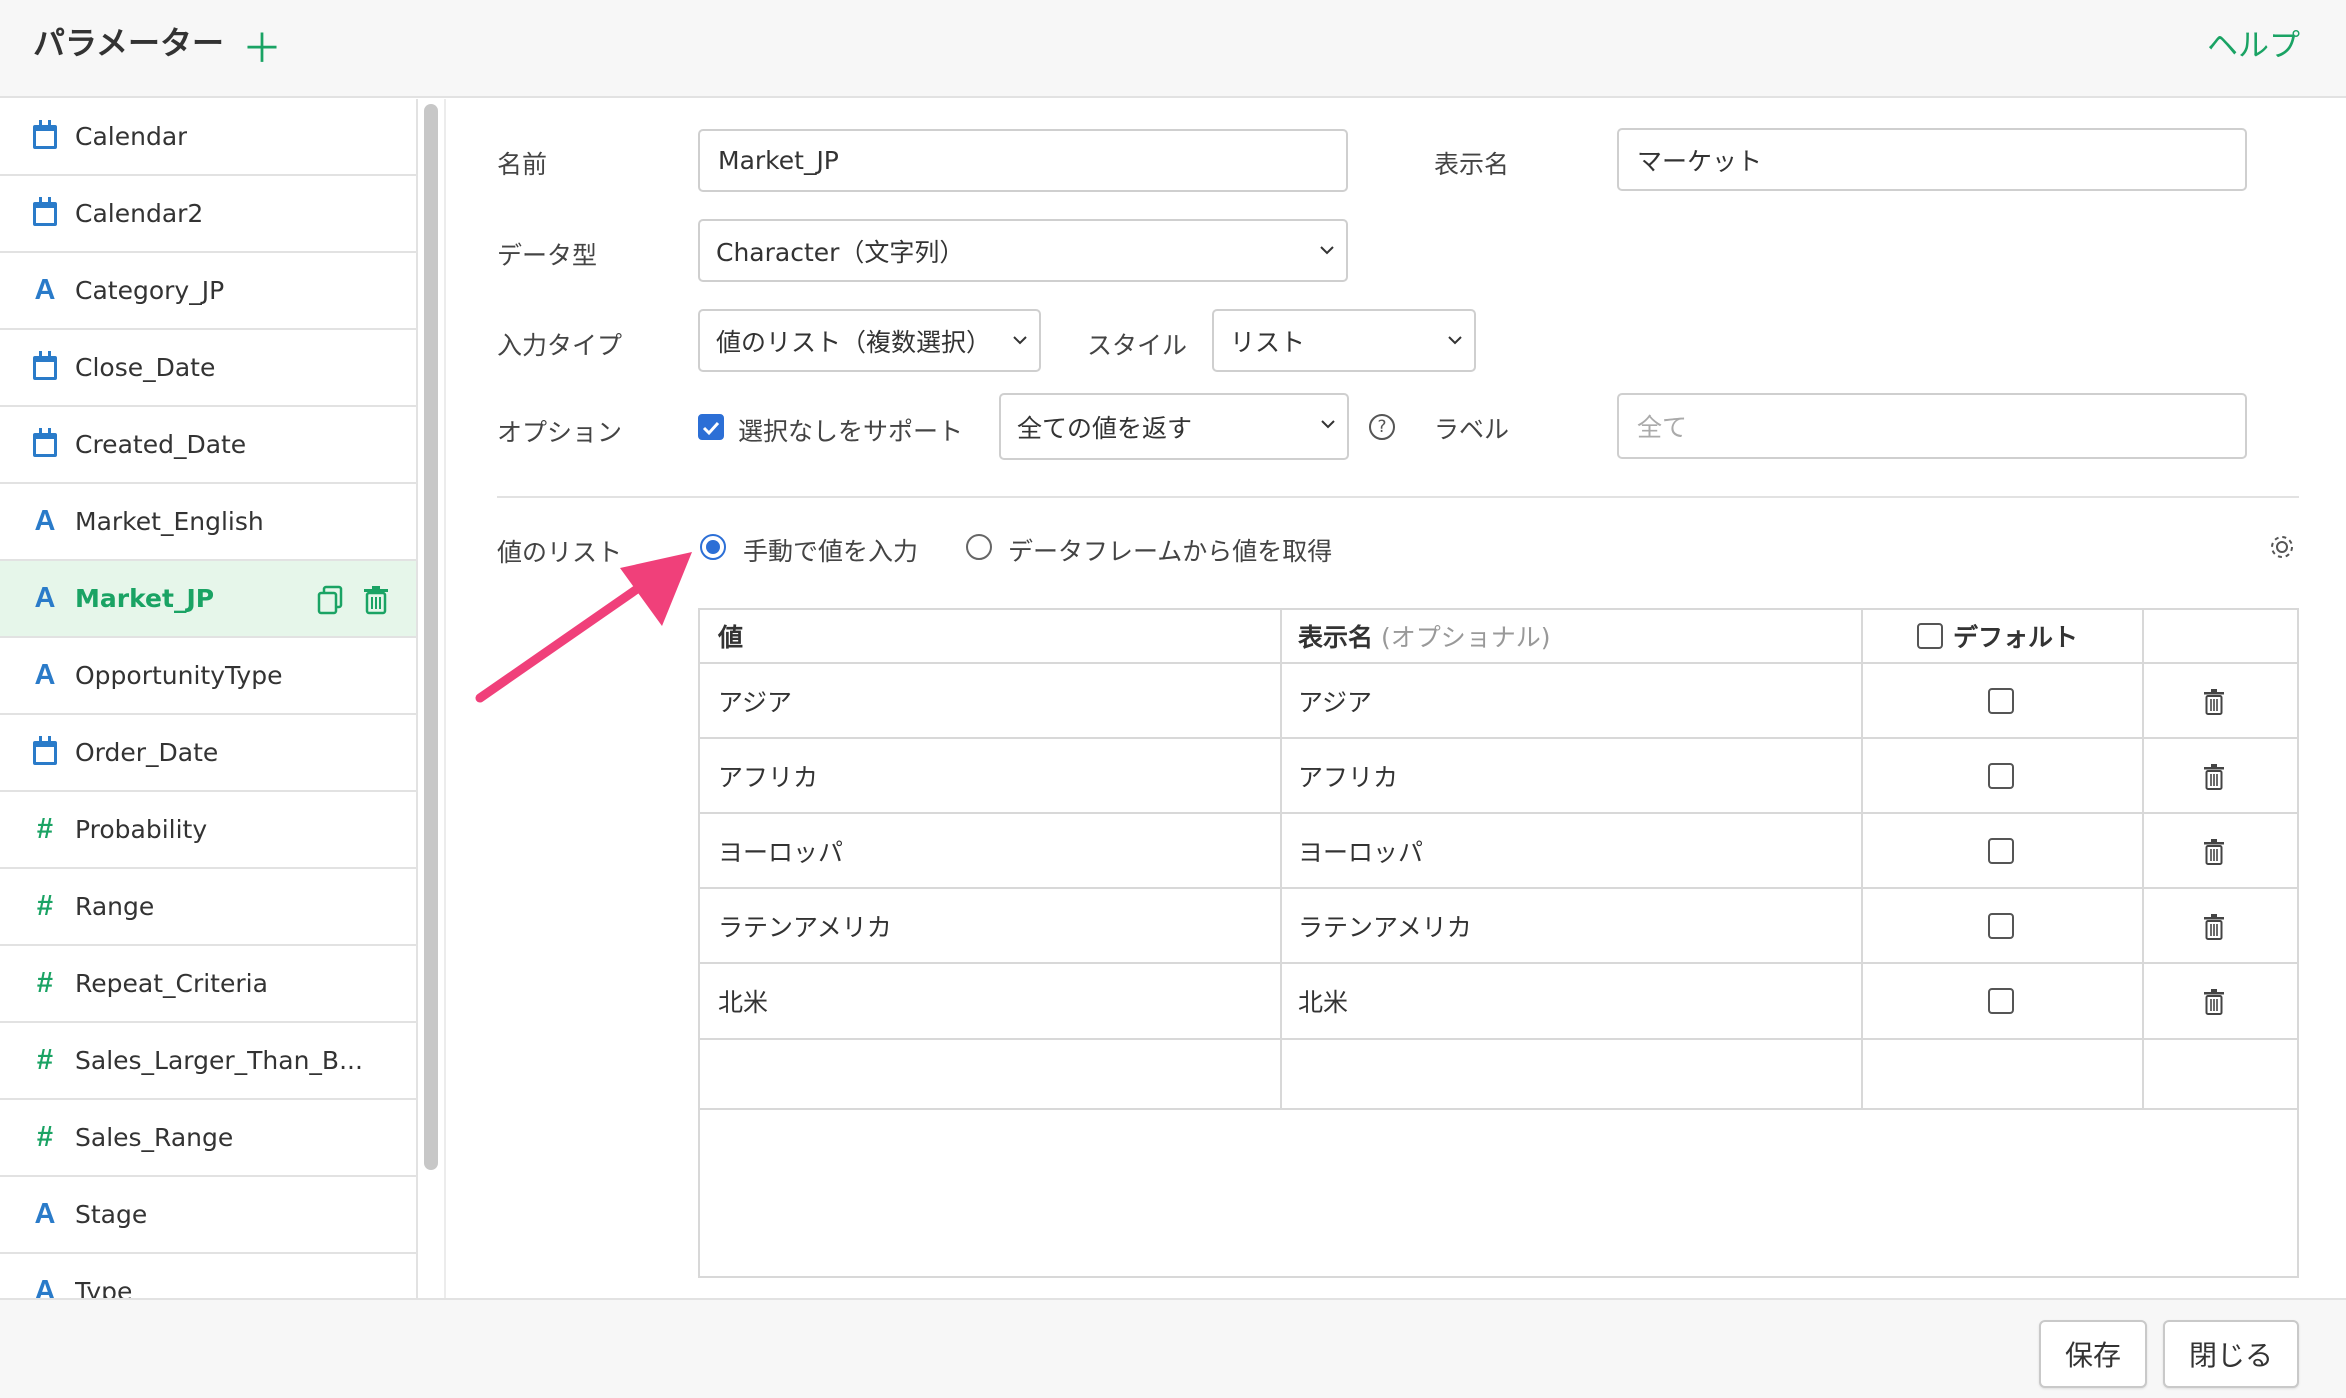 The height and width of the screenshot is (1398, 2346). I want to click on help-link: ヘルプ, so click(2253, 42).